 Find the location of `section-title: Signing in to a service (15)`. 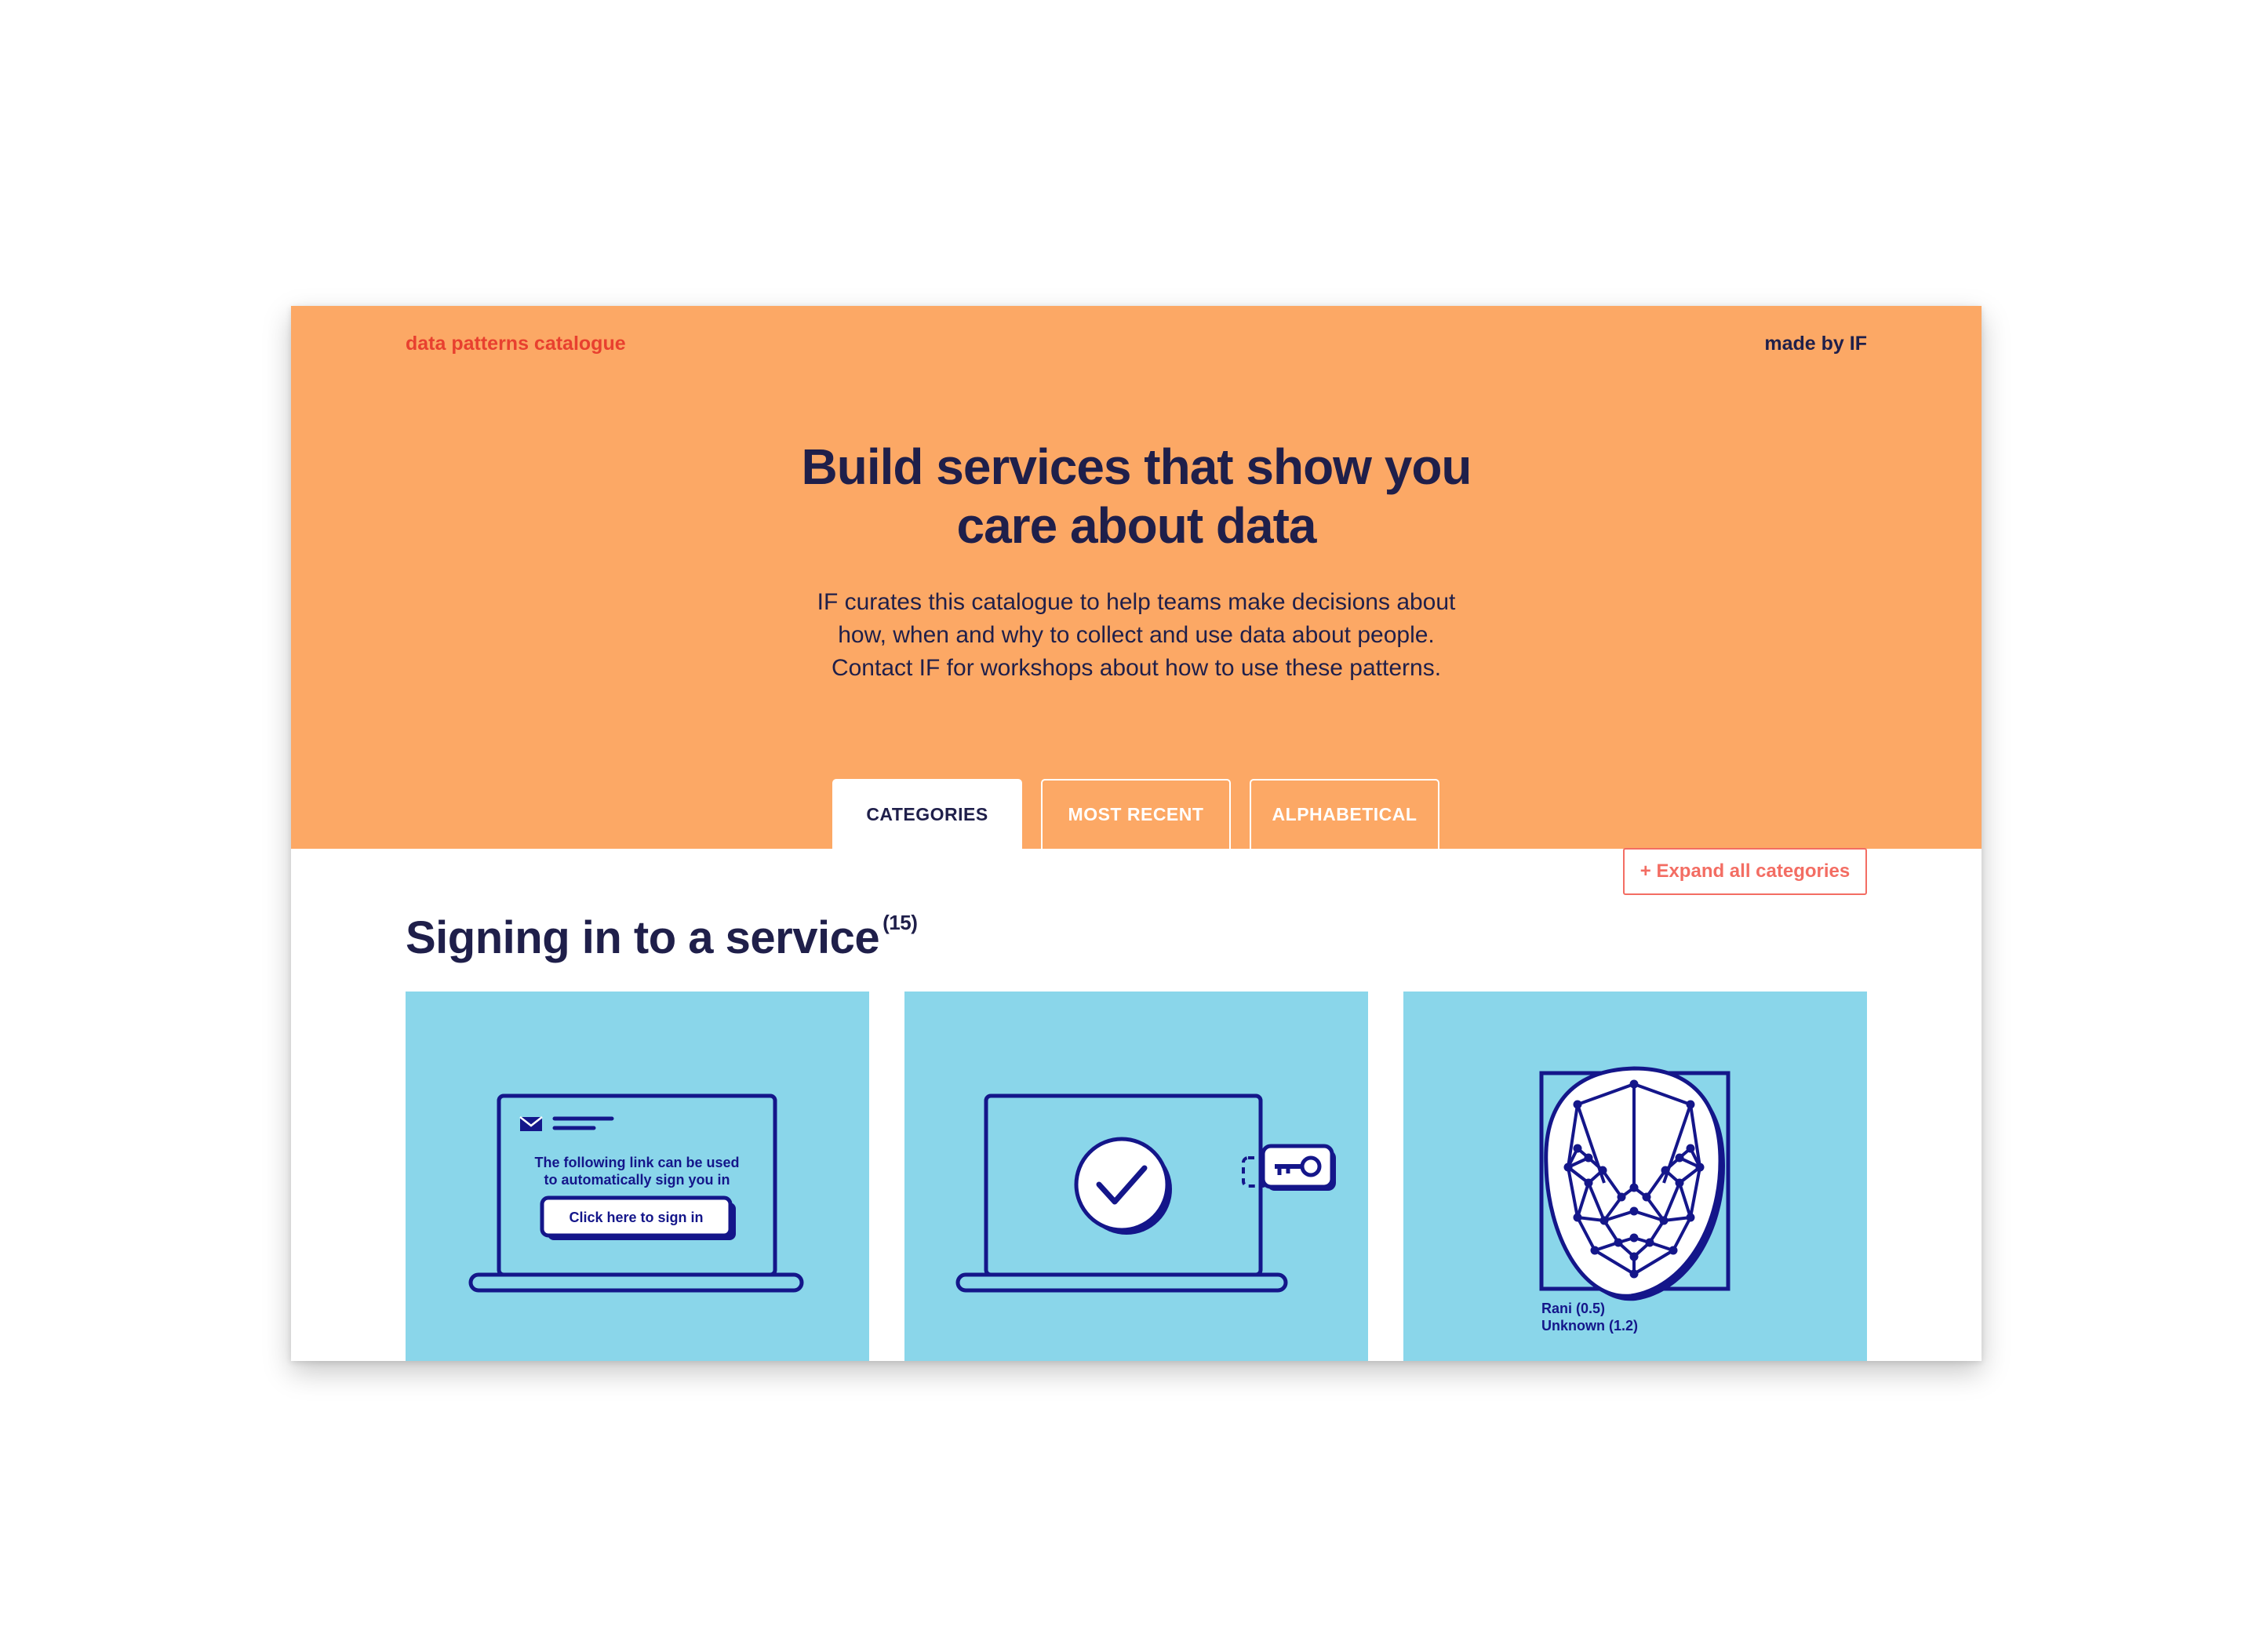

section-title: Signing in to a service (15) is located at coordinates (662, 937).